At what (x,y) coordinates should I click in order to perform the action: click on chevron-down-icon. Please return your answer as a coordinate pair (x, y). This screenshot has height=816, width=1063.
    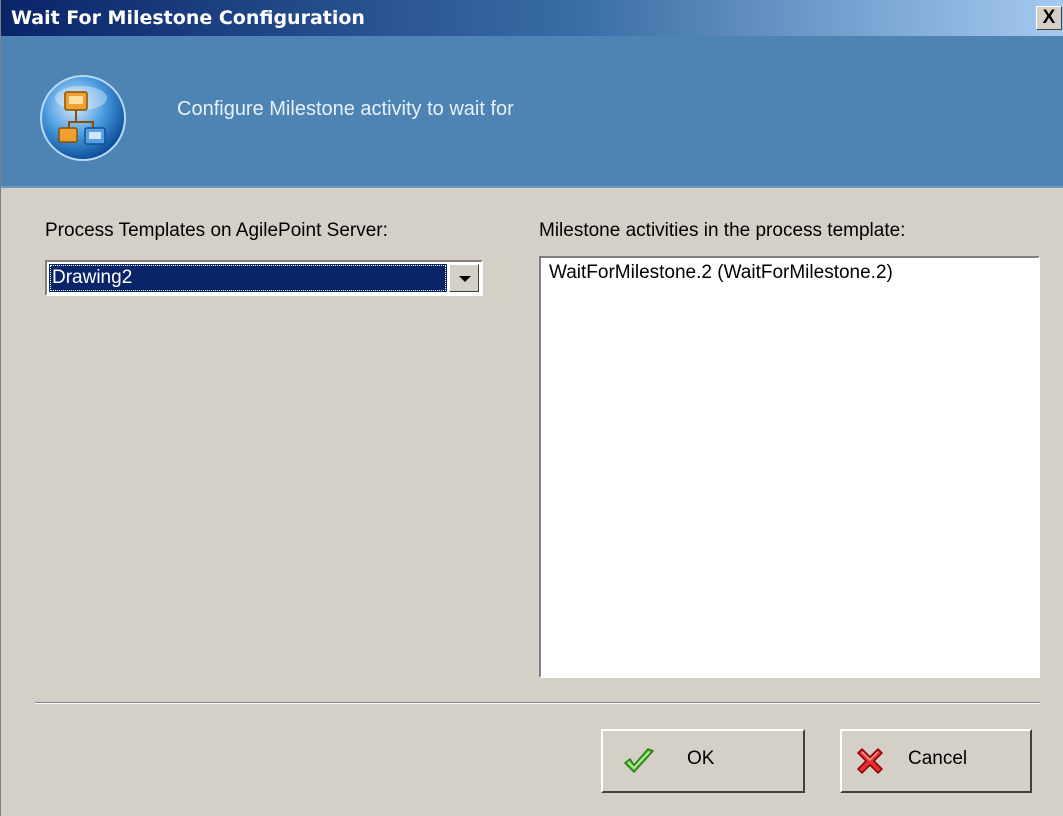
    Looking at the image, I should click on (464, 278).